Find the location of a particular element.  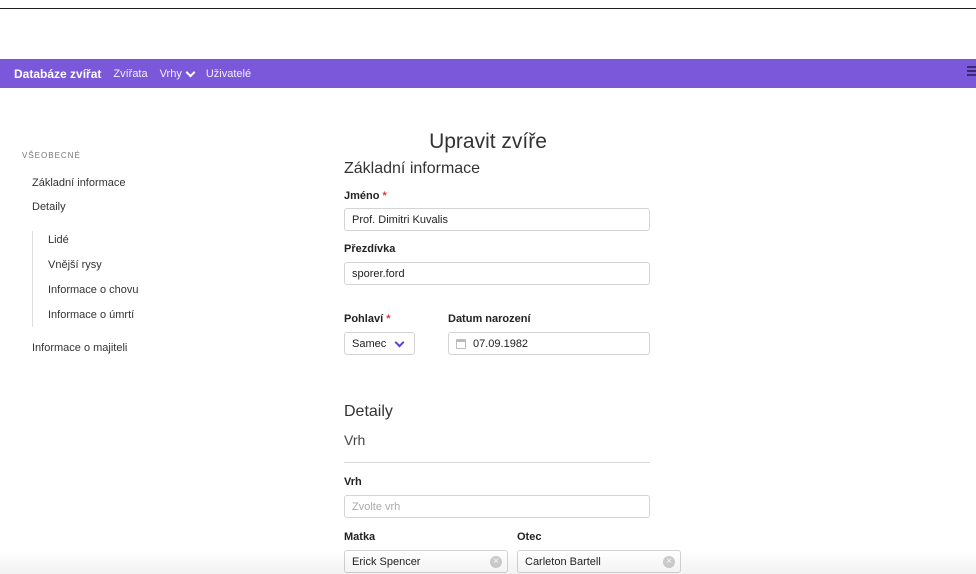

nav-link-animals: Zvířata is located at coordinates (130, 74).